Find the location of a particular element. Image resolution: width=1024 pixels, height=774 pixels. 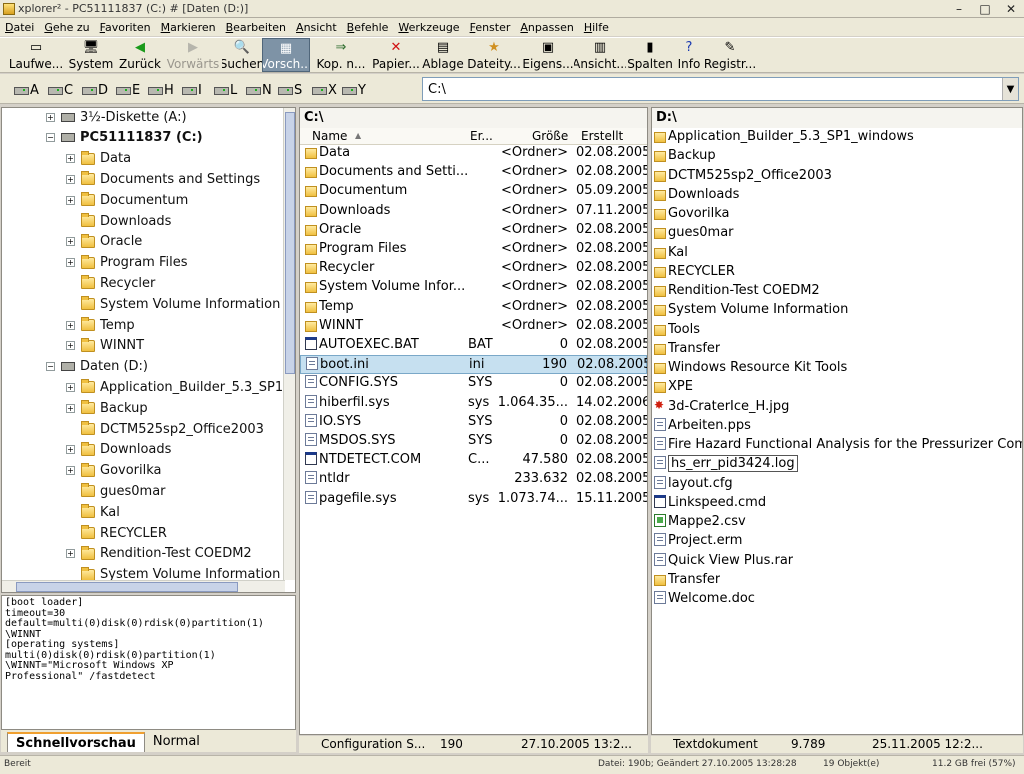

tree-item: RECYCLER is located at coordinates (116, 533).